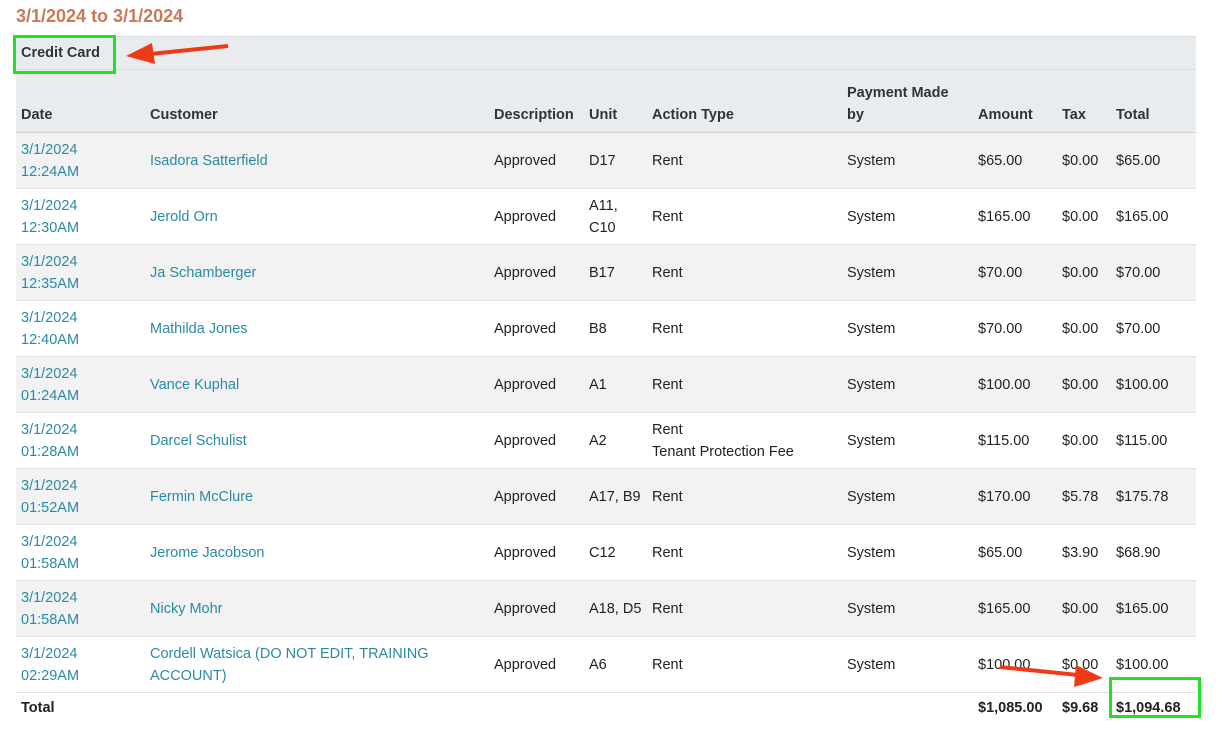  I want to click on cell-date-time: 12:35AM, so click(80, 284).